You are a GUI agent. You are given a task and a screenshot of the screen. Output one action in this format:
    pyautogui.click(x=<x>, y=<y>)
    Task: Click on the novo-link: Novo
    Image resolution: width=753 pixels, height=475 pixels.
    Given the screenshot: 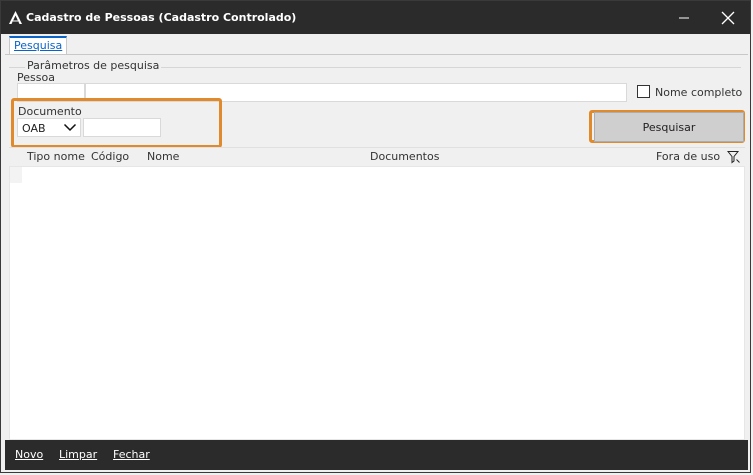 What is the action you would take?
    pyautogui.click(x=29, y=454)
    